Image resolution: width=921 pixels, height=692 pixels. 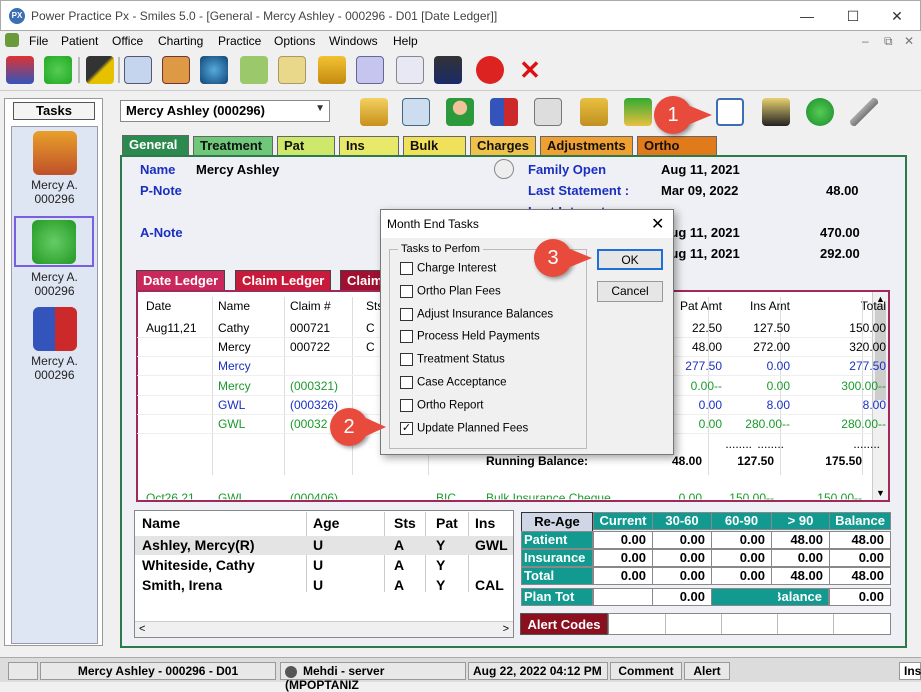 I want to click on graduation-cap-icon, so click(x=448, y=70).